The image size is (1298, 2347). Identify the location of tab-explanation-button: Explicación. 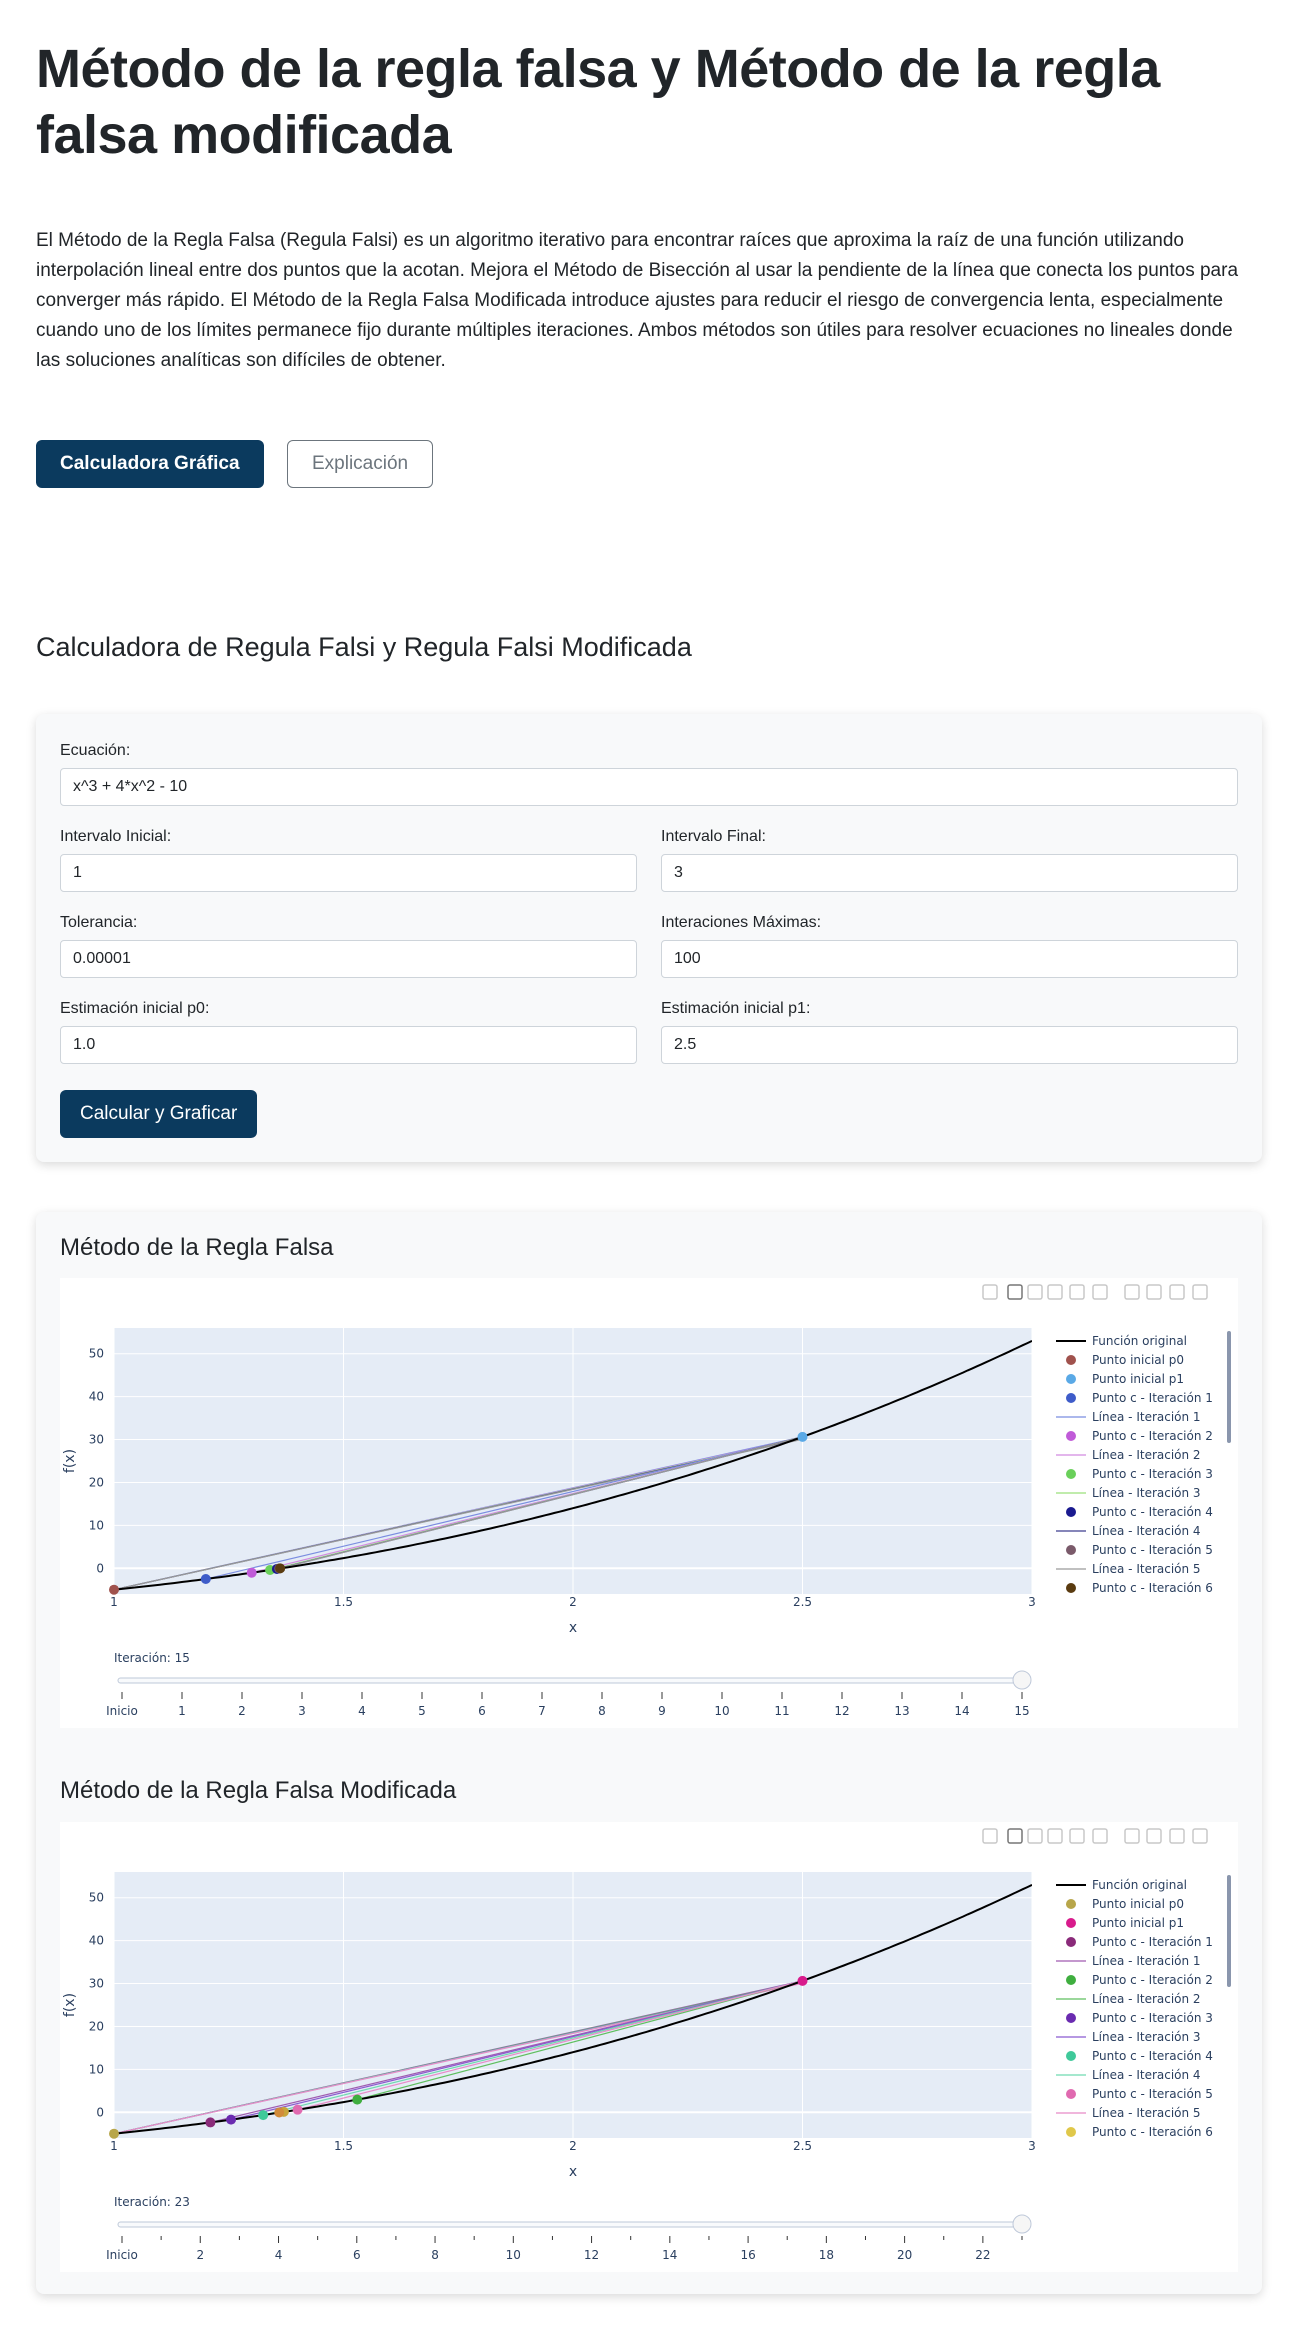
(360, 464).